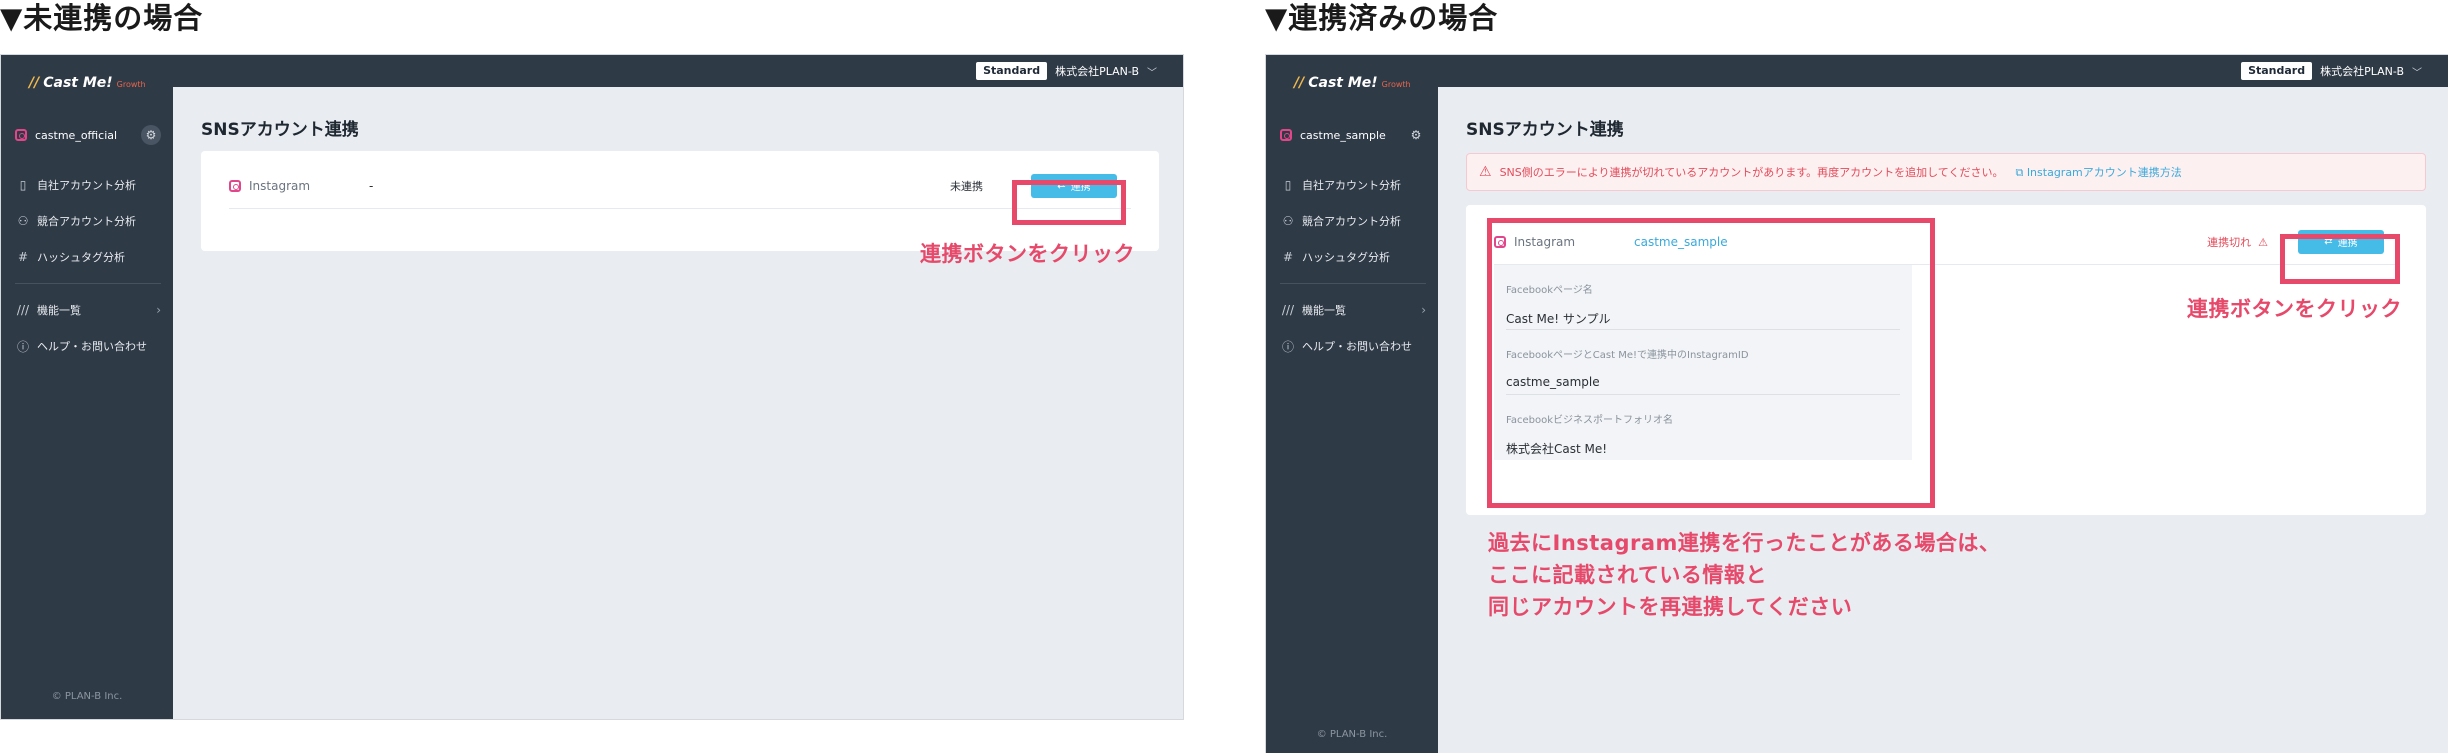 The image size is (2448, 753). Describe the element at coordinates (1343, 135) in the screenshot. I see `account-name: castme_sample` at that location.